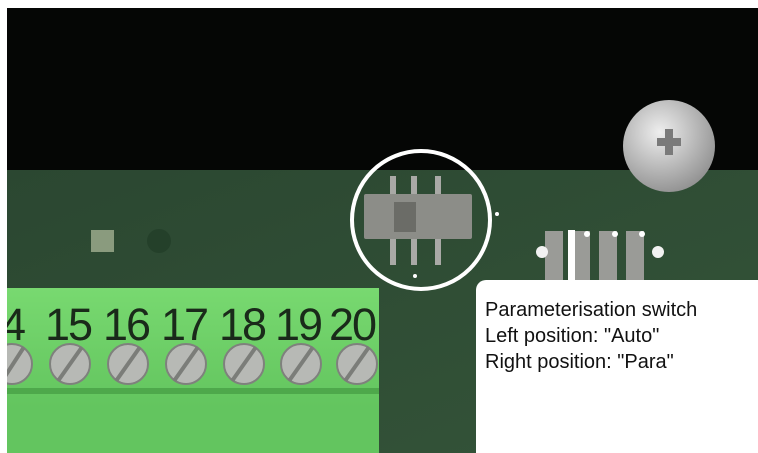  I want to click on callout-title: Parameterisation switch, so click(591, 310).